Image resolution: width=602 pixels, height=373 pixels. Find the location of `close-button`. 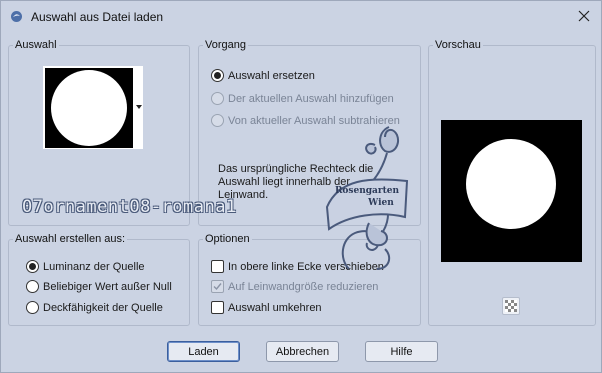

close-button is located at coordinates (584, 16).